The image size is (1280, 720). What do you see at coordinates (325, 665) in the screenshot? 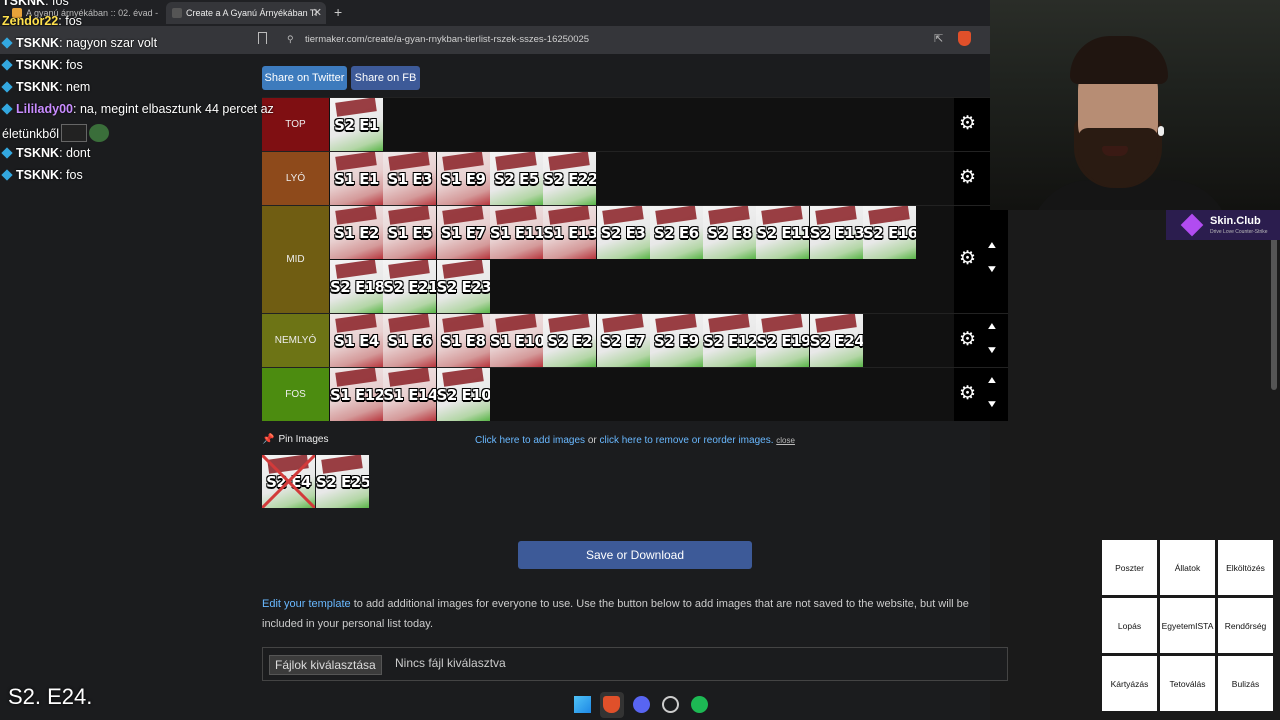
I see `choose-files-button: Fájlok kiválasztása` at bounding box center [325, 665].